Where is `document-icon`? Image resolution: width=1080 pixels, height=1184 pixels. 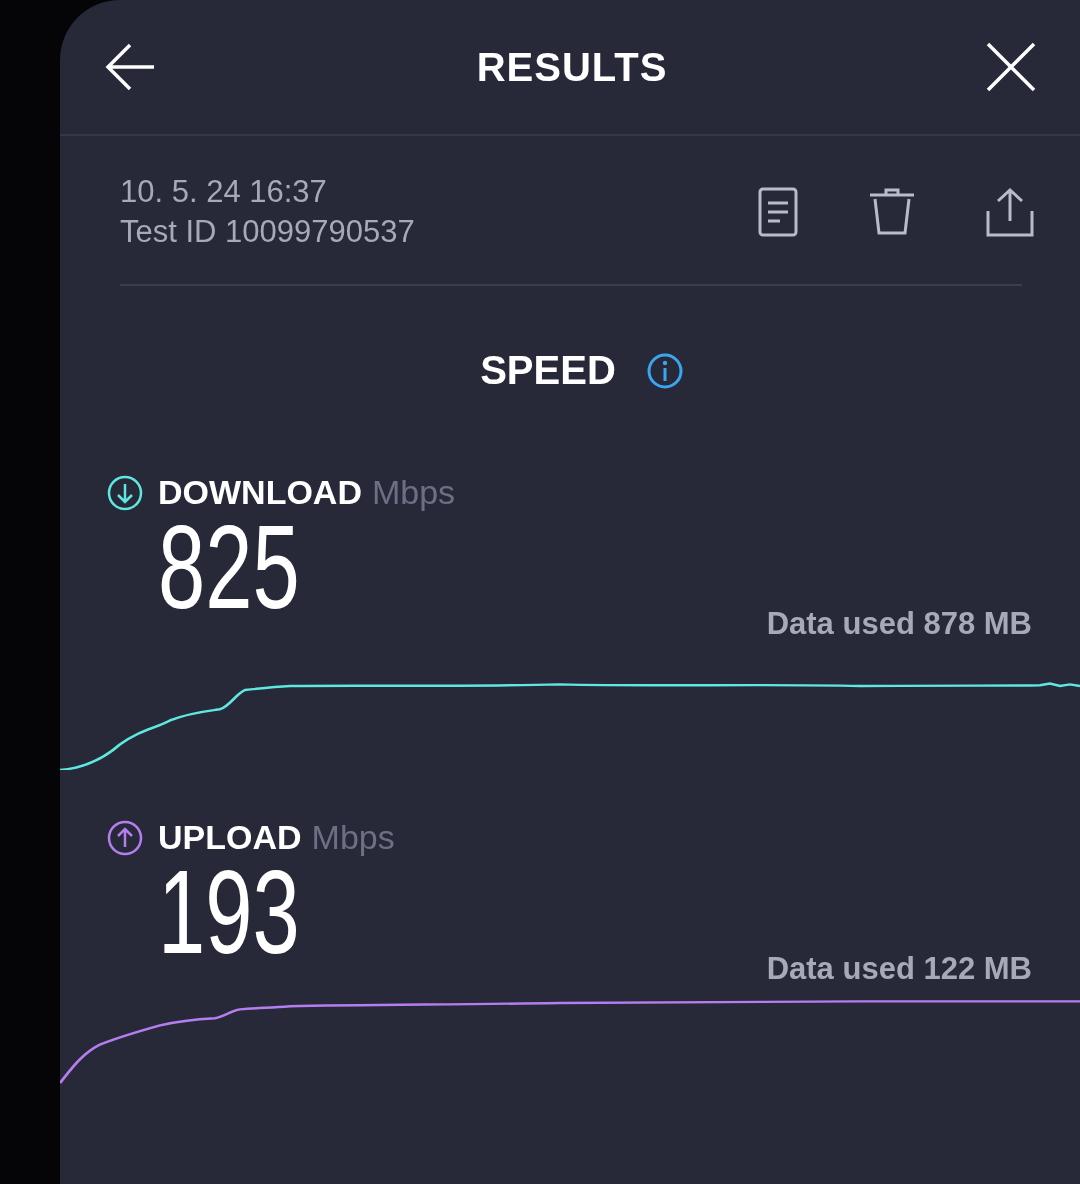 document-icon is located at coordinates (778, 212).